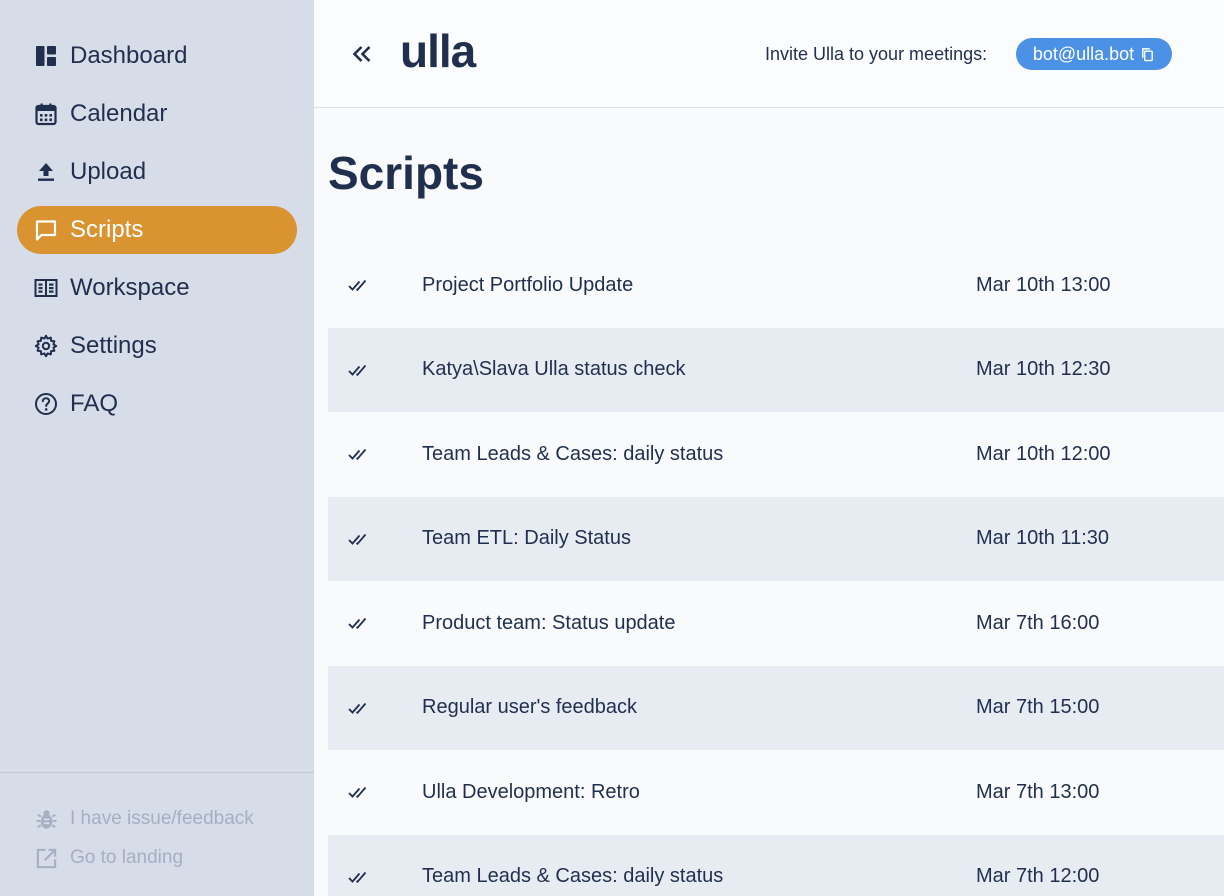 The height and width of the screenshot is (896, 1224). What do you see at coordinates (531, 791) in the screenshot?
I see `script-title: Ulla Development: Retro` at bounding box center [531, 791].